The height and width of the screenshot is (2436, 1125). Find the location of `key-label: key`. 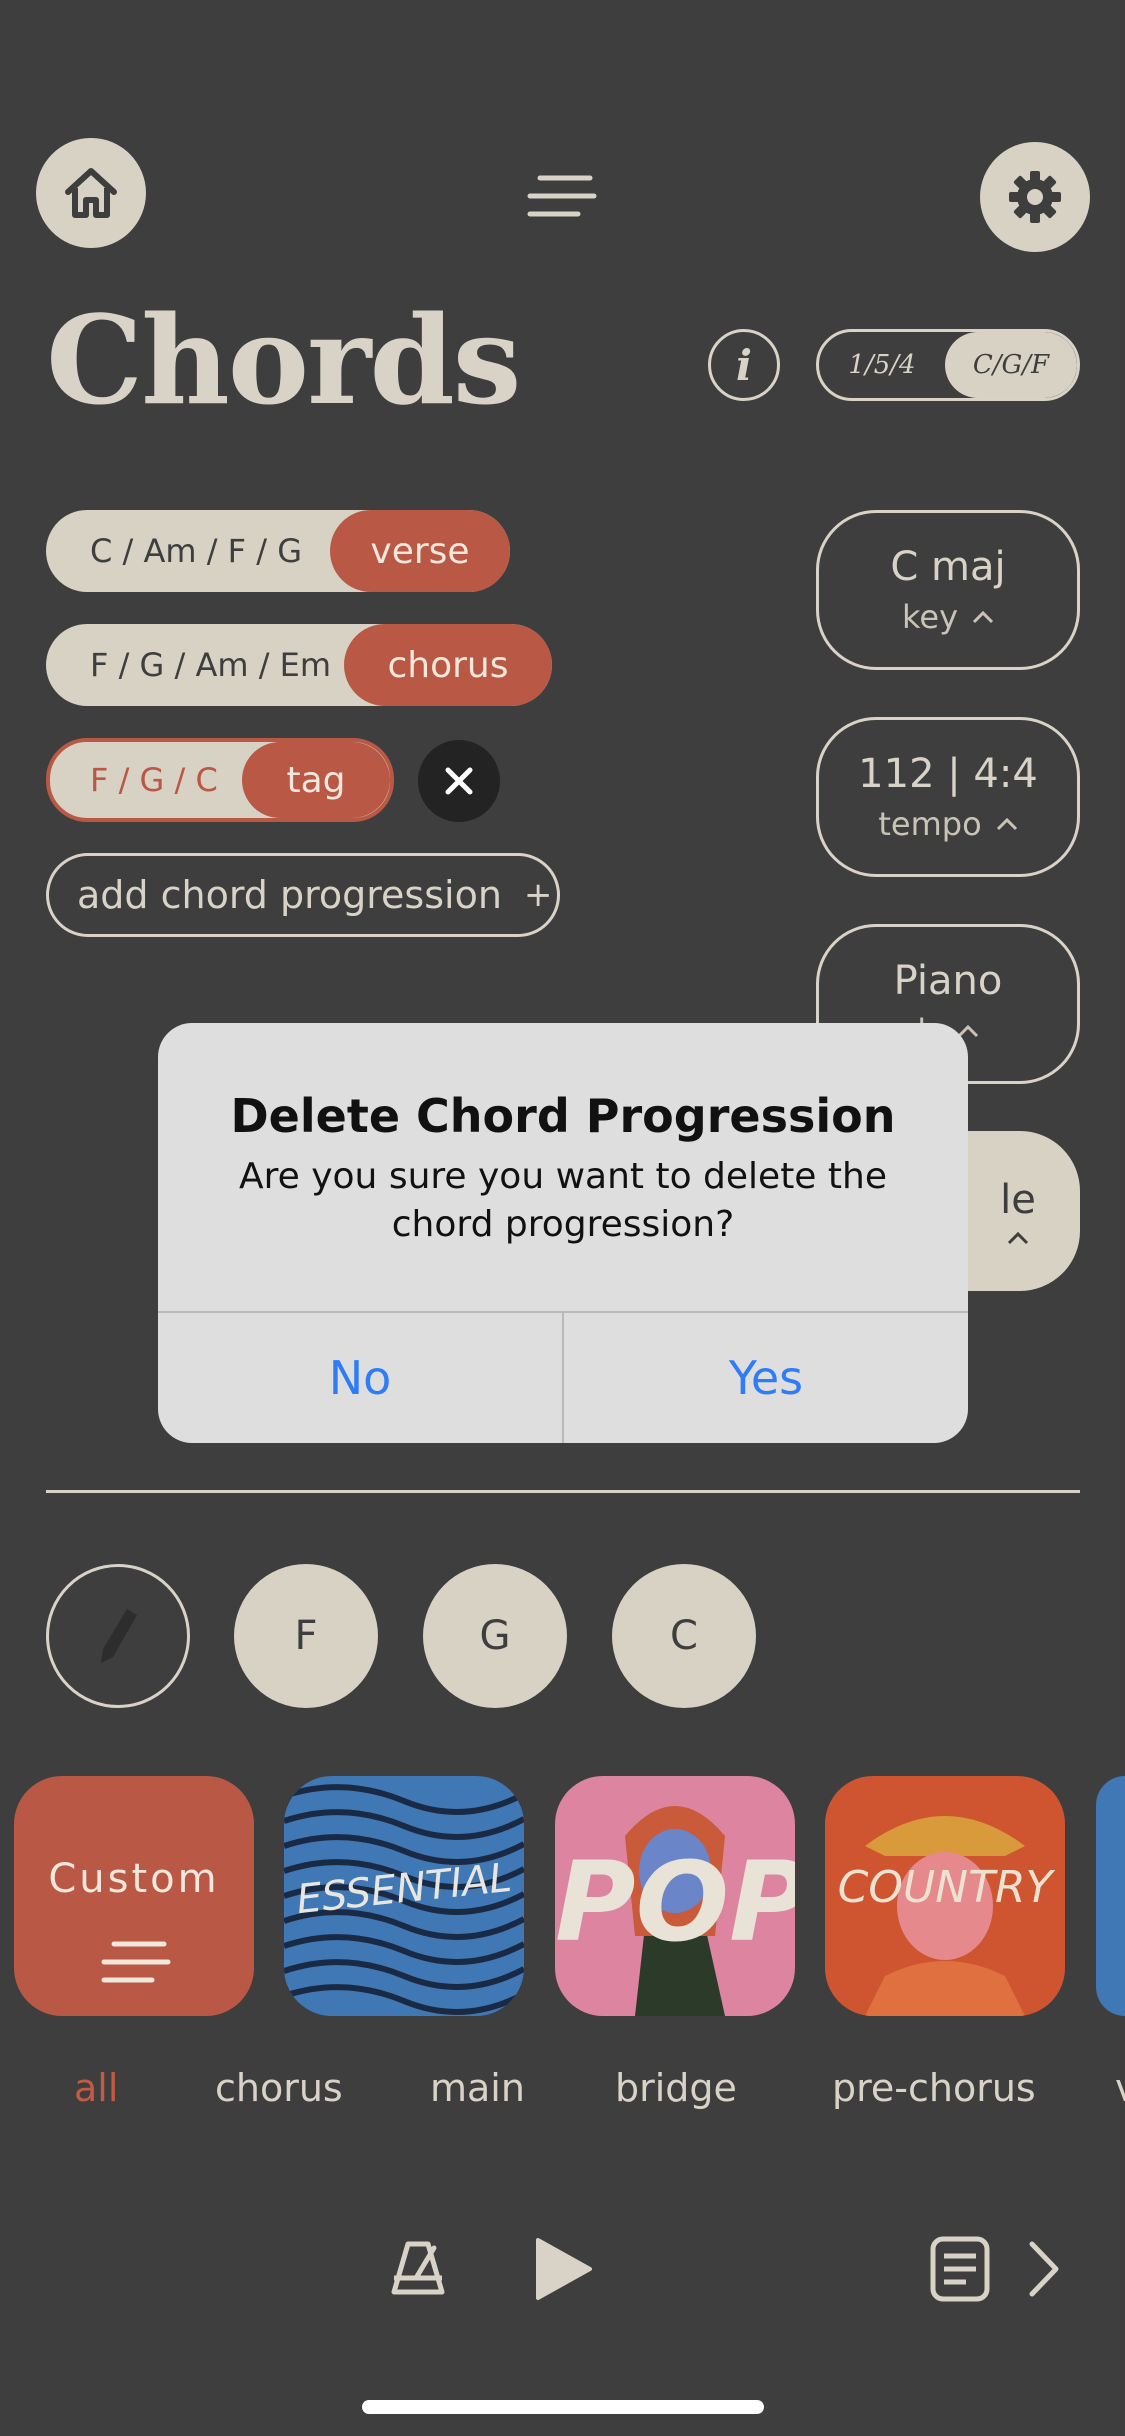

key-label: key is located at coordinates (929, 617).